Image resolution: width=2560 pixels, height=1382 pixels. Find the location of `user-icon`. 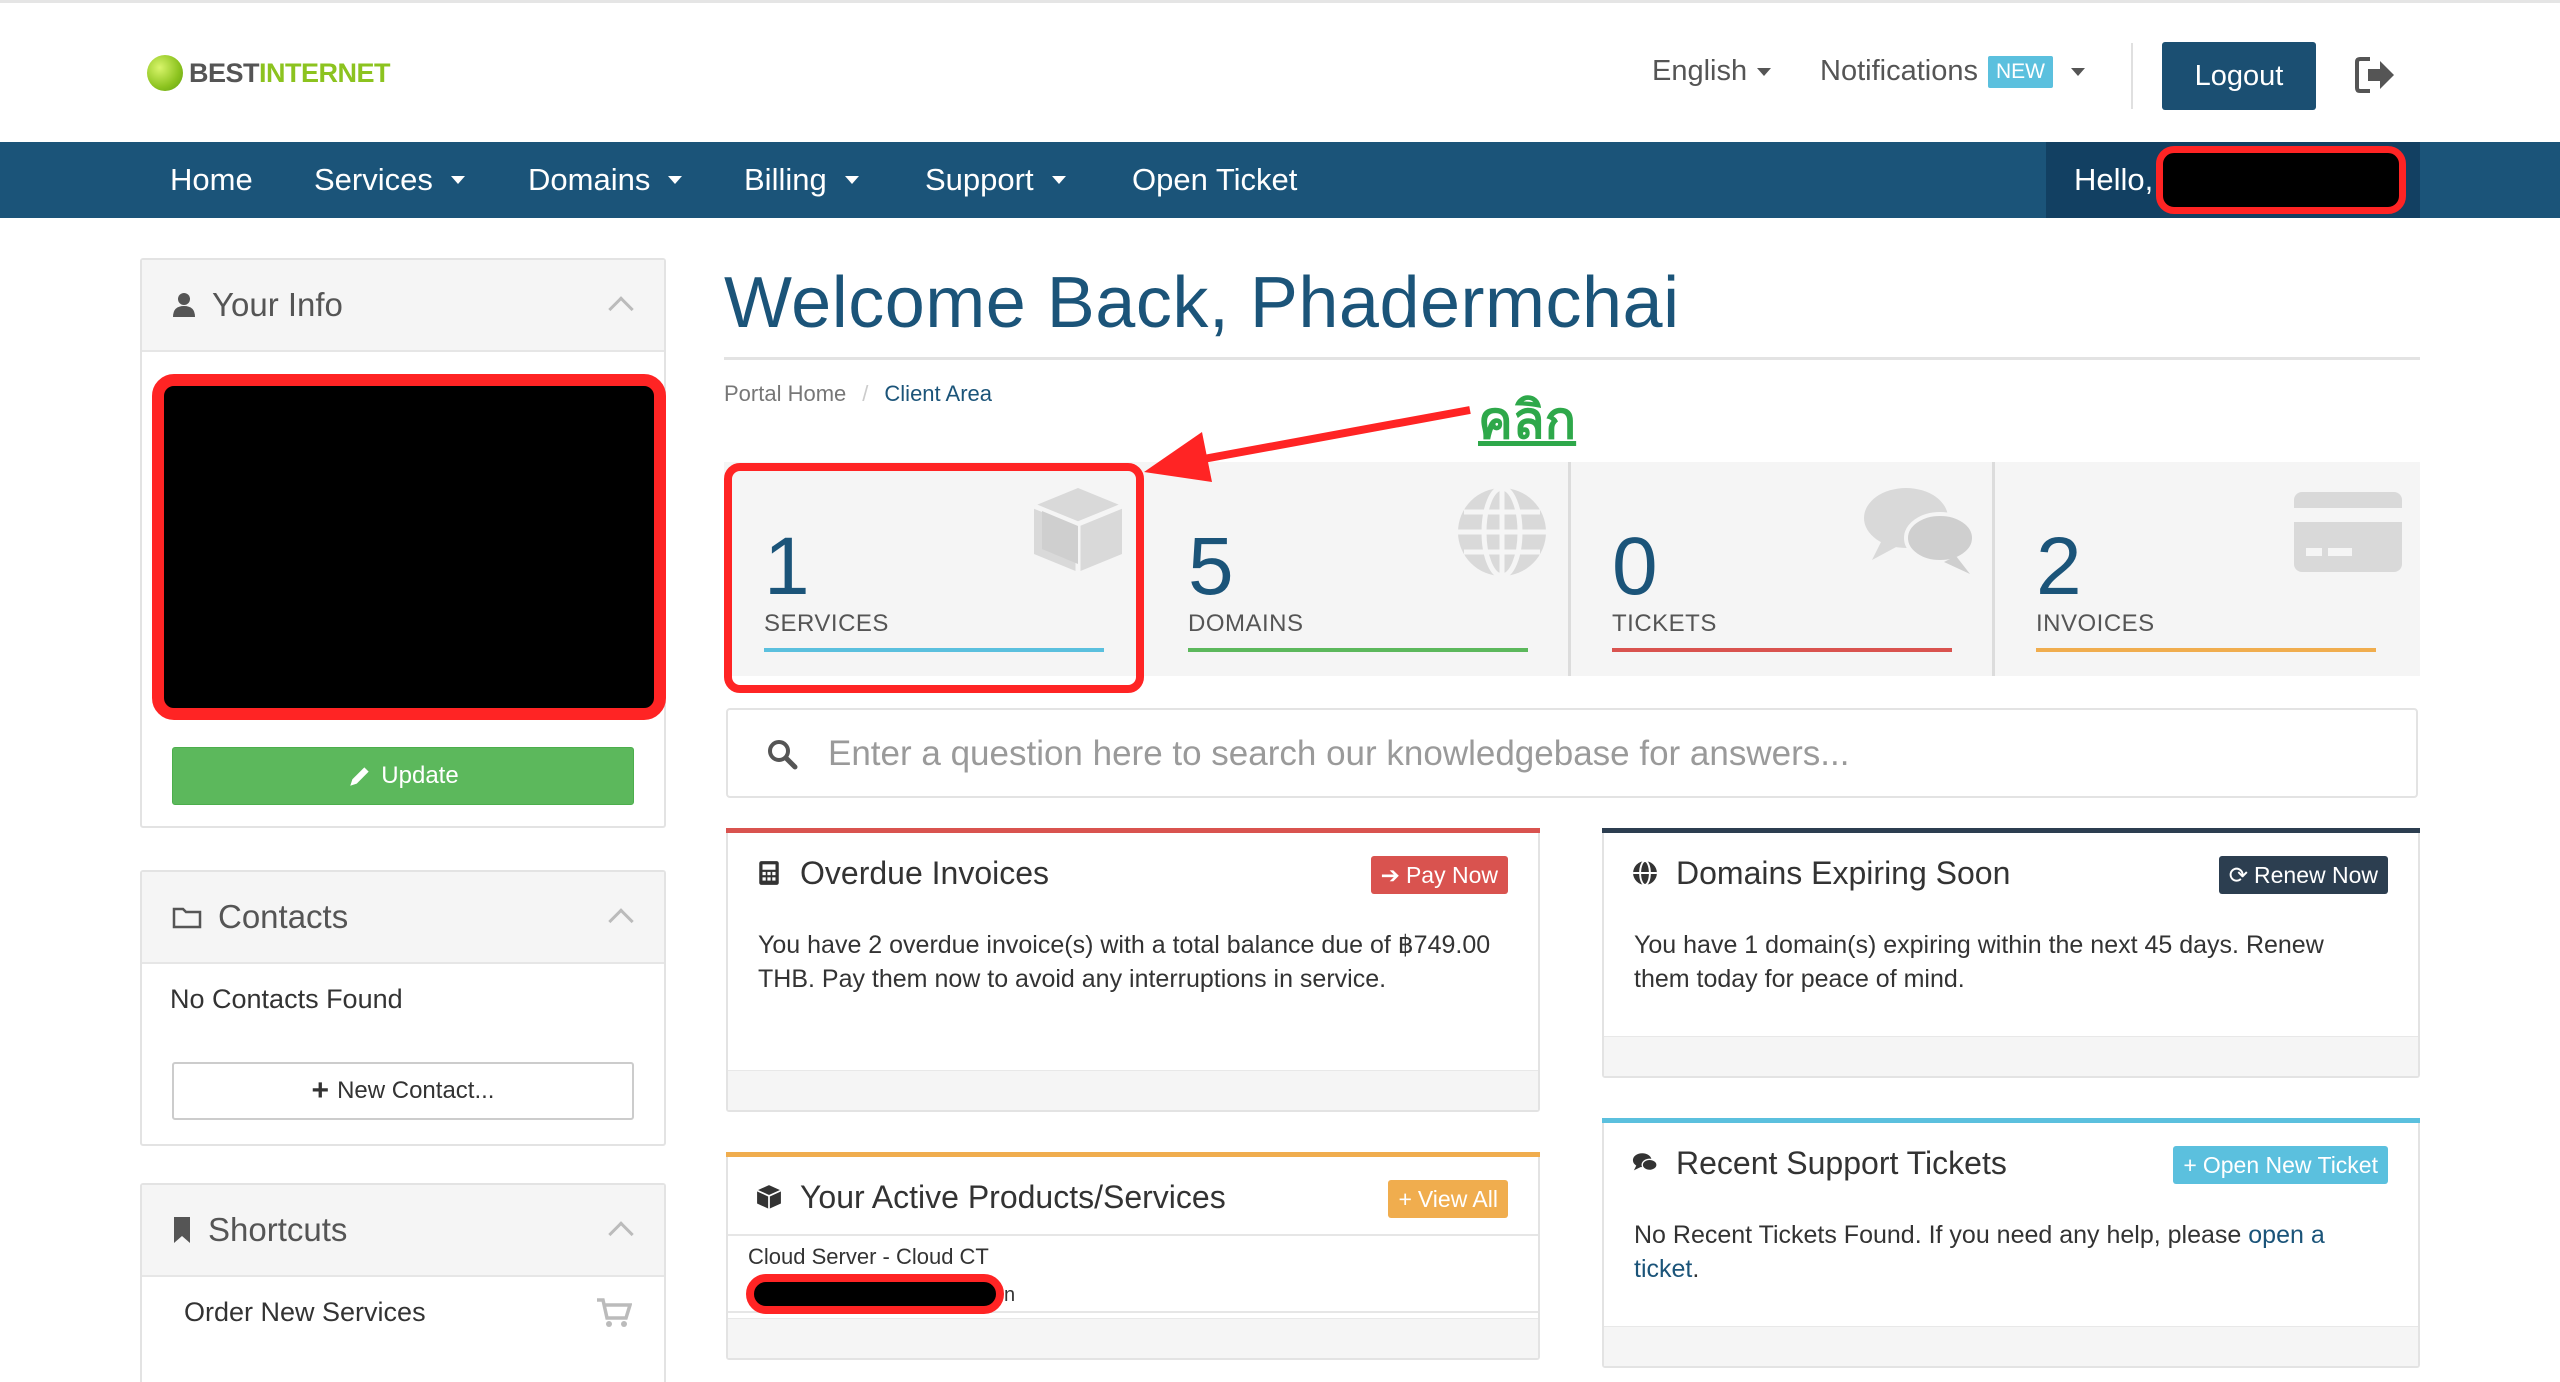

user-icon is located at coordinates (184, 305).